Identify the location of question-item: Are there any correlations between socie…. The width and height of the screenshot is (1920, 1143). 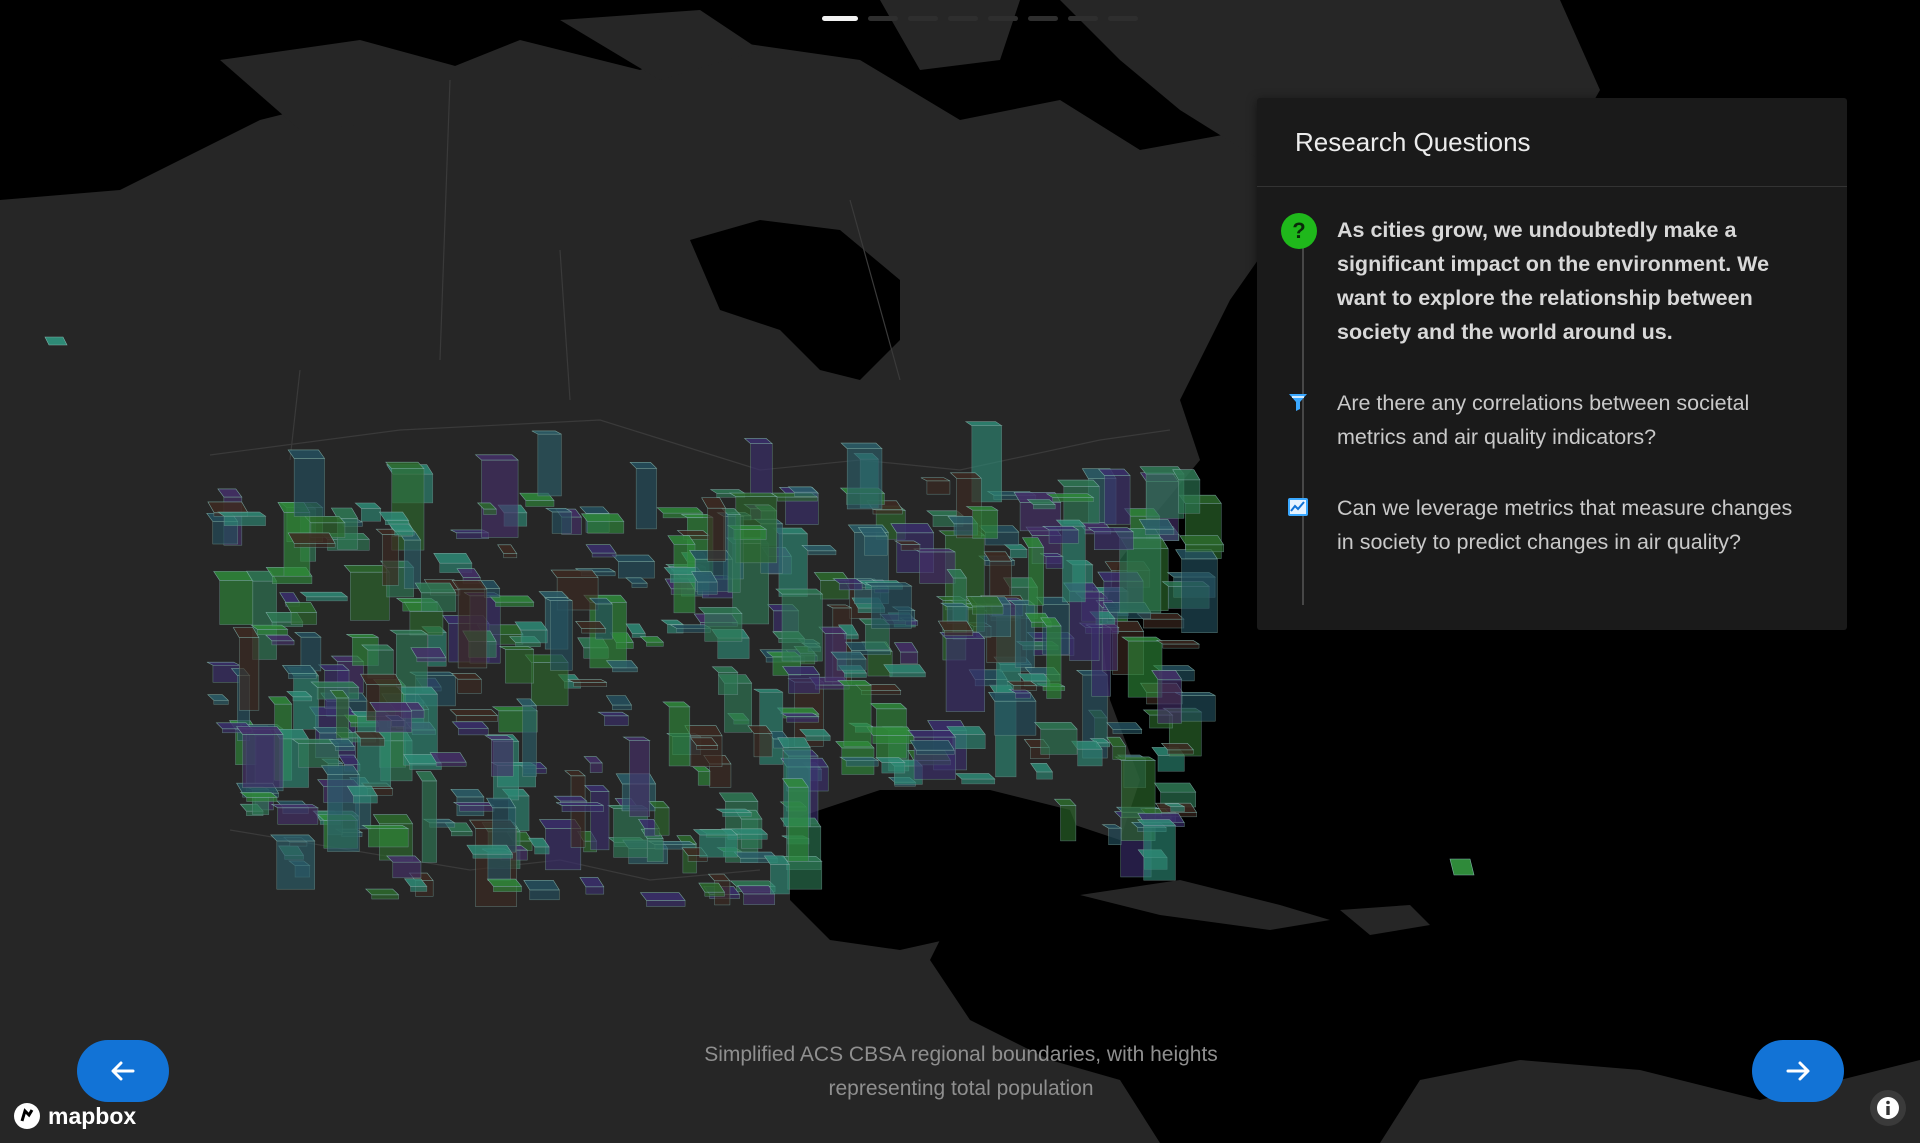
(1550, 420).